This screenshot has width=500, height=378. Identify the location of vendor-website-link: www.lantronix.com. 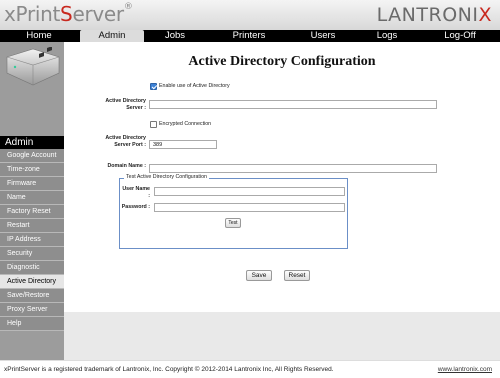
(465, 369).